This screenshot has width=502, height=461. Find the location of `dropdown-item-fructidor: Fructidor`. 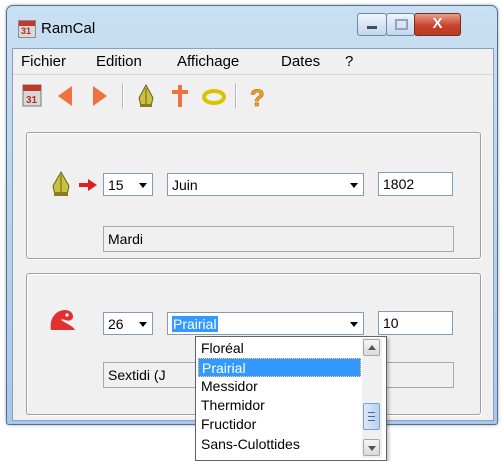

dropdown-item-fructidor: Fructidor is located at coordinates (279, 424).